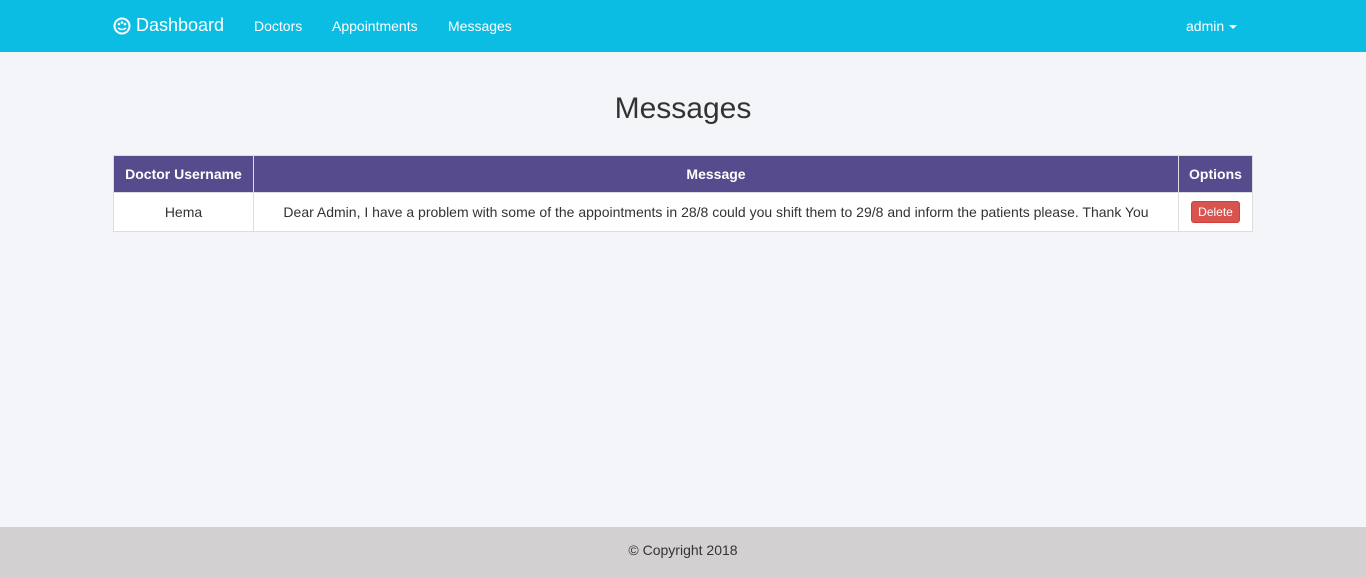 This screenshot has height=577, width=1366. I want to click on caret-down-icon, so click(1233, 27).